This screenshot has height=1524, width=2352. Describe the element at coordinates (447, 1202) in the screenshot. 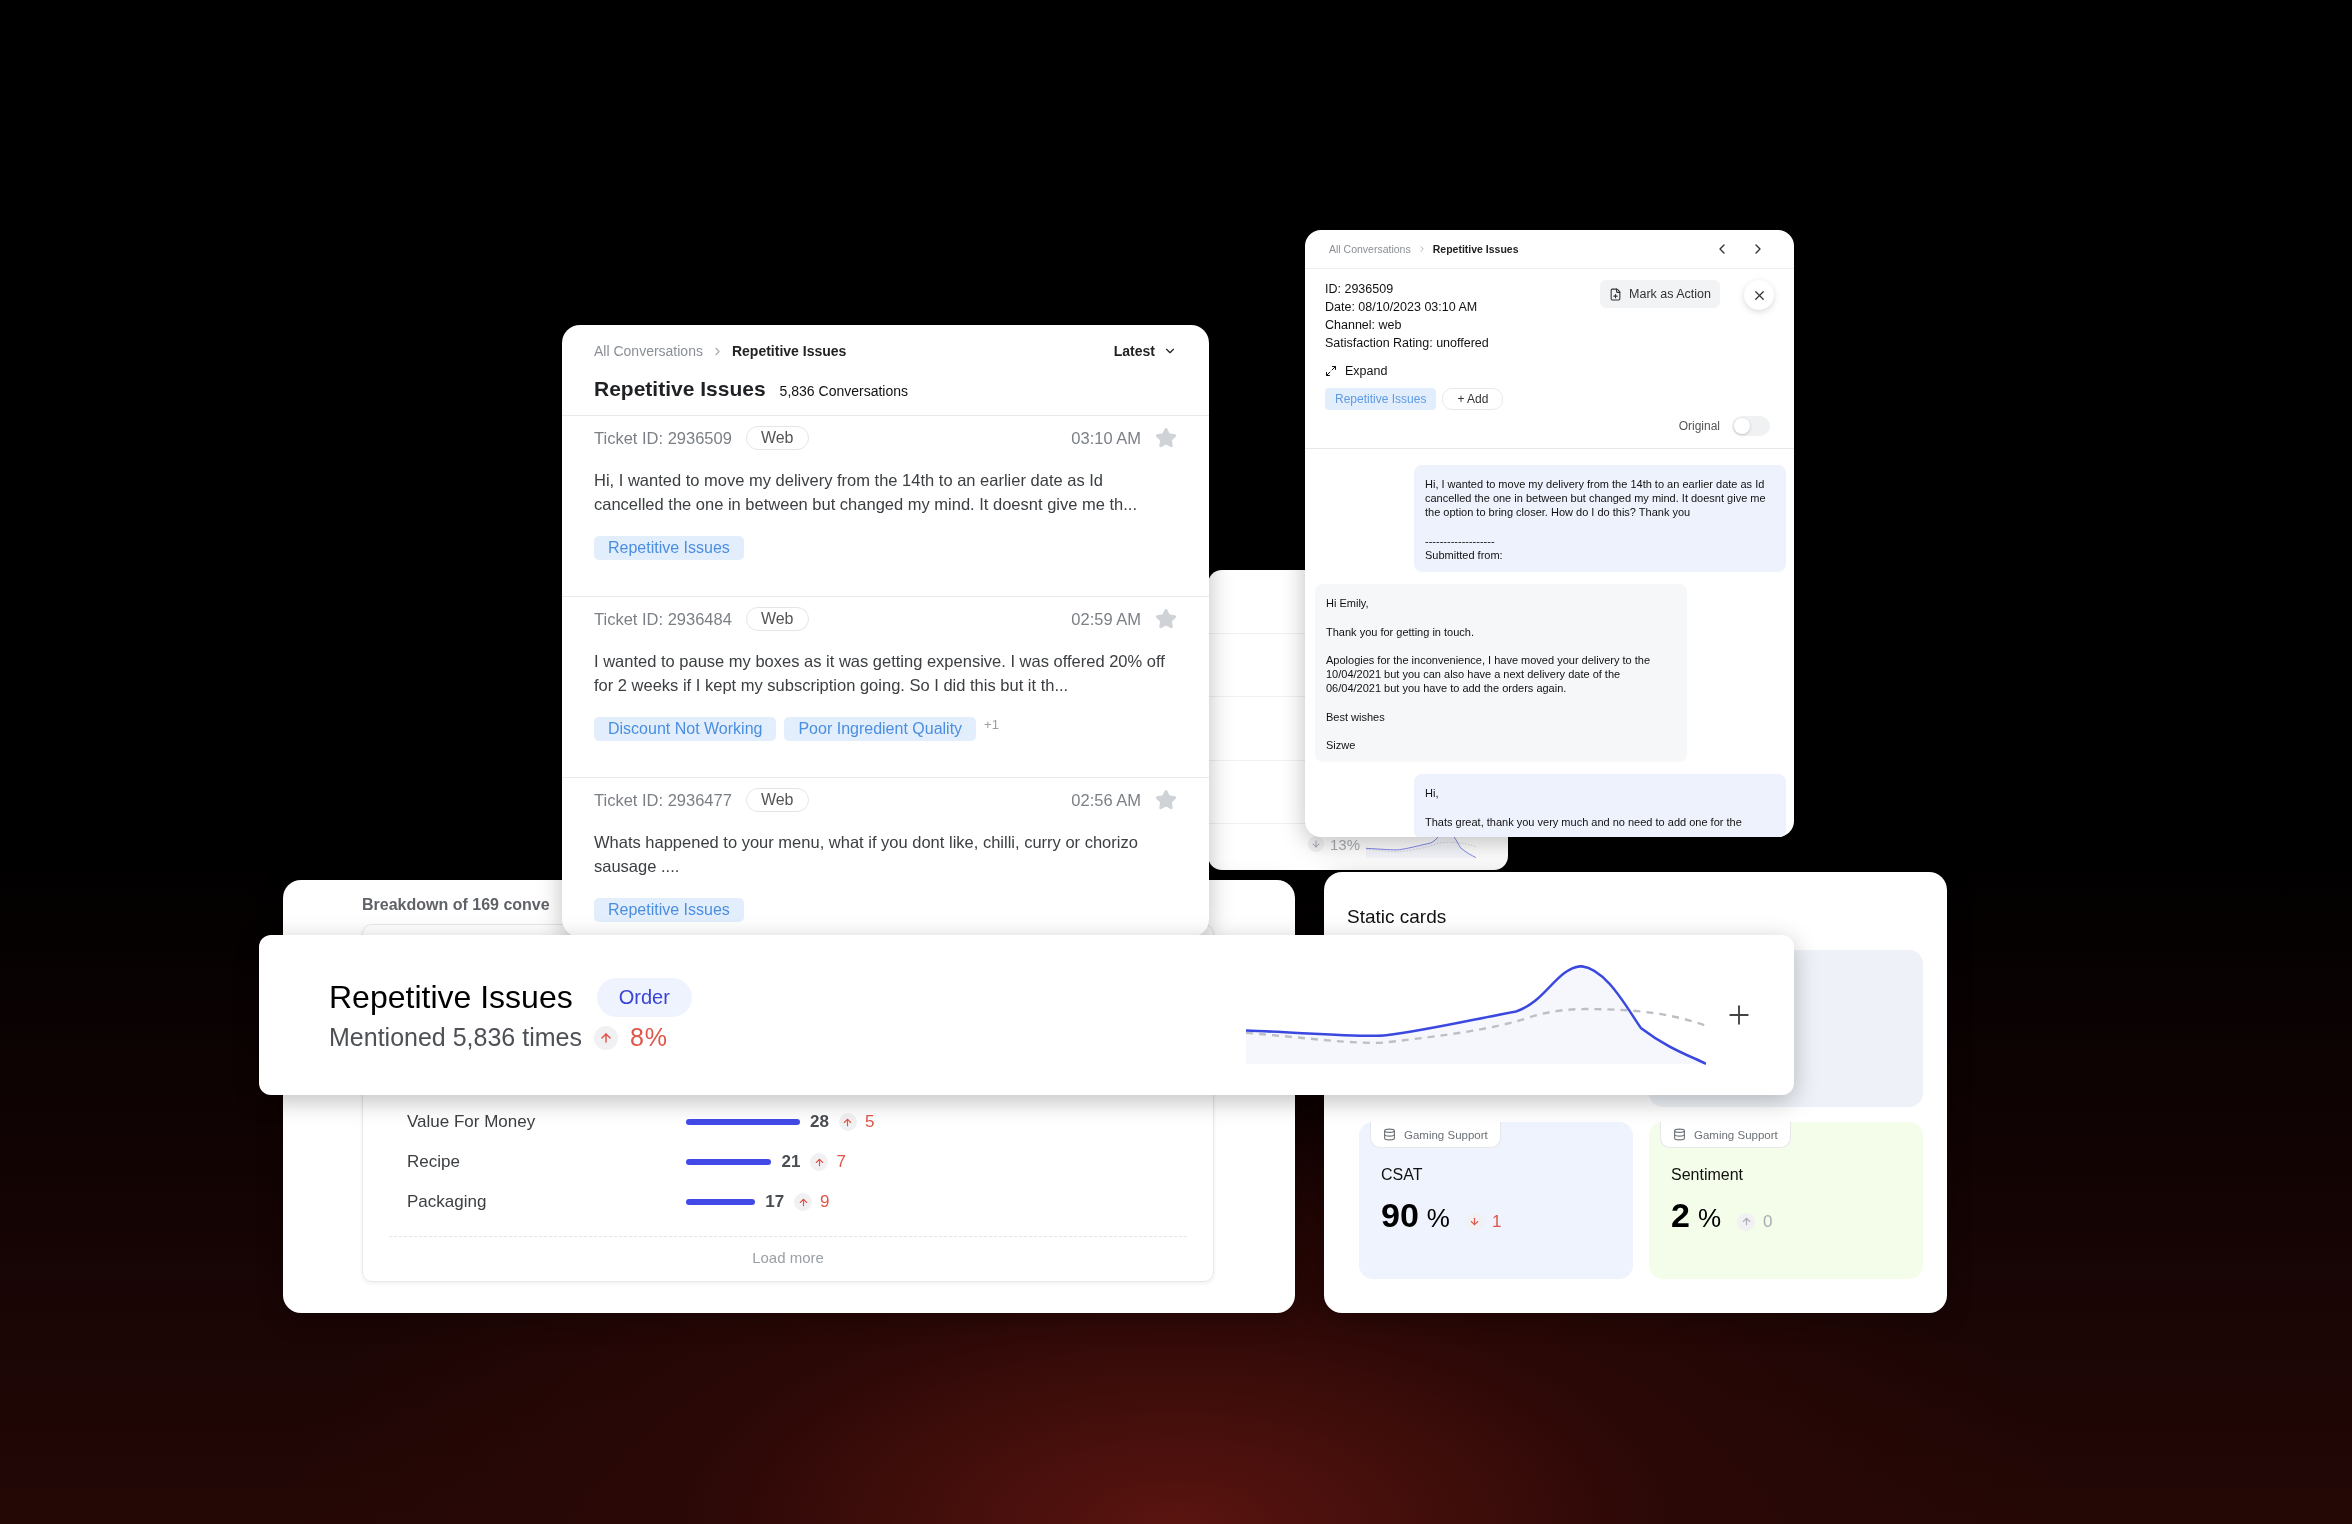

I see `row-label: Packaging` at that location.